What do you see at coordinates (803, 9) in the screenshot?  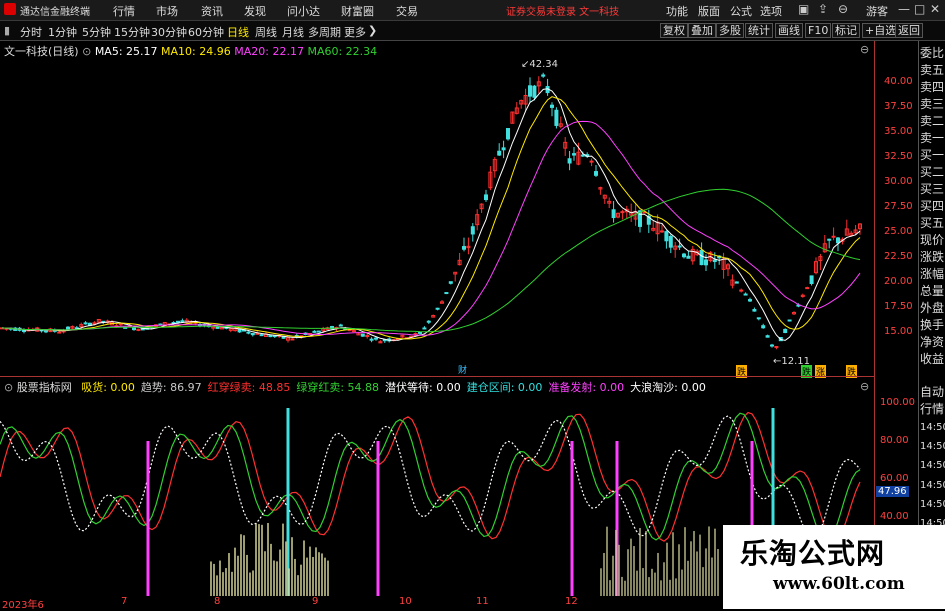 I see `skin-icon: ▣` at bounding box center [803, 9].